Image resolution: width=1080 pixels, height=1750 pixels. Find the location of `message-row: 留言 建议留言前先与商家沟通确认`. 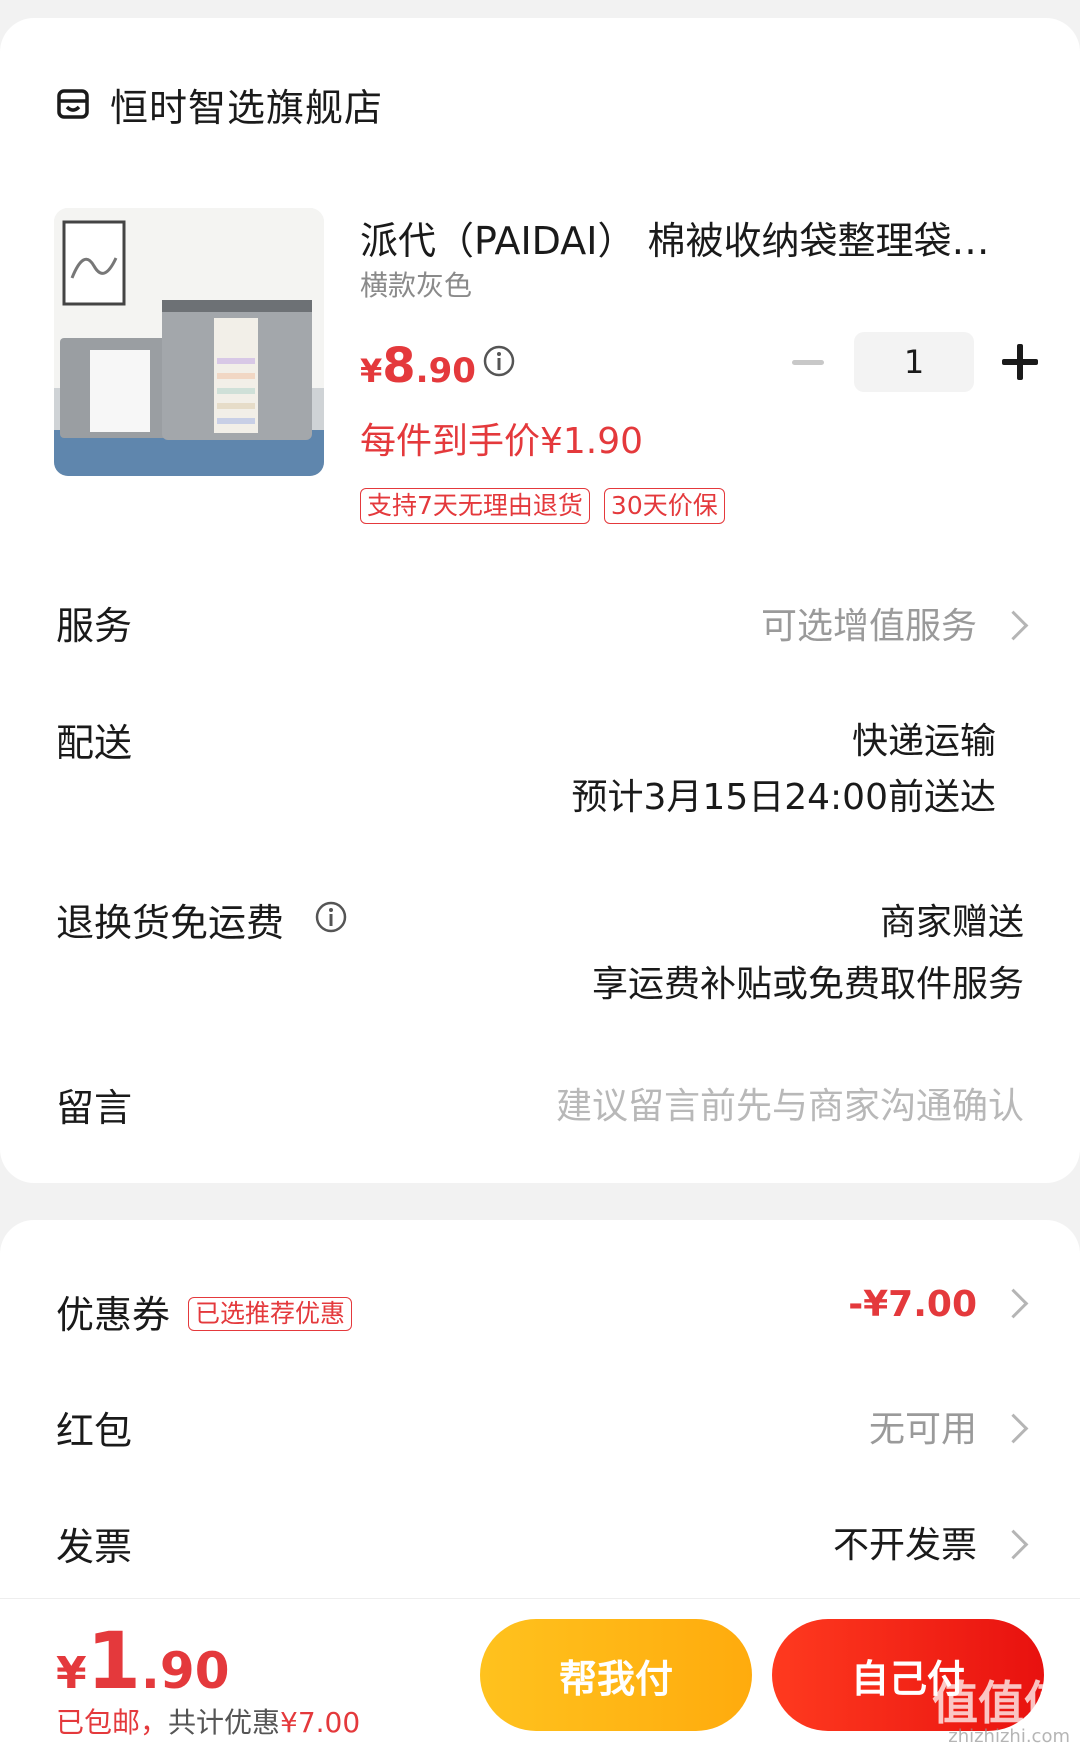

message-row: 留言 建议留言前先与商家沟通确认 is located at coordinates (540, 1103).